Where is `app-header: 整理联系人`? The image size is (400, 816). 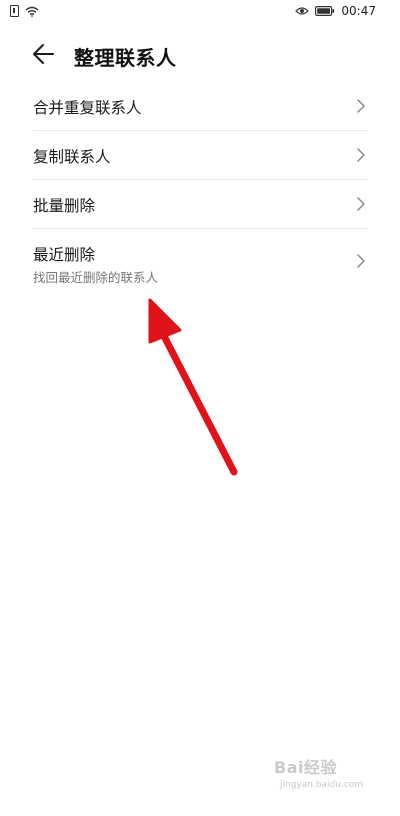 app-header: 整理联系人 is located at coordinates (200, 54).